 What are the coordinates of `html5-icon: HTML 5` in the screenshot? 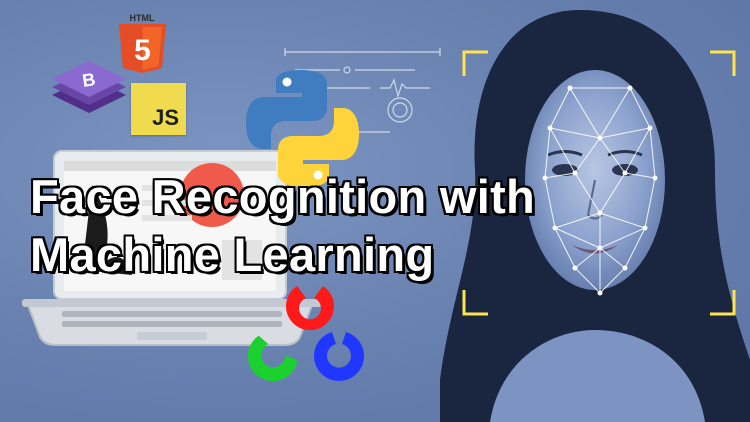 It's located at (142, 43).